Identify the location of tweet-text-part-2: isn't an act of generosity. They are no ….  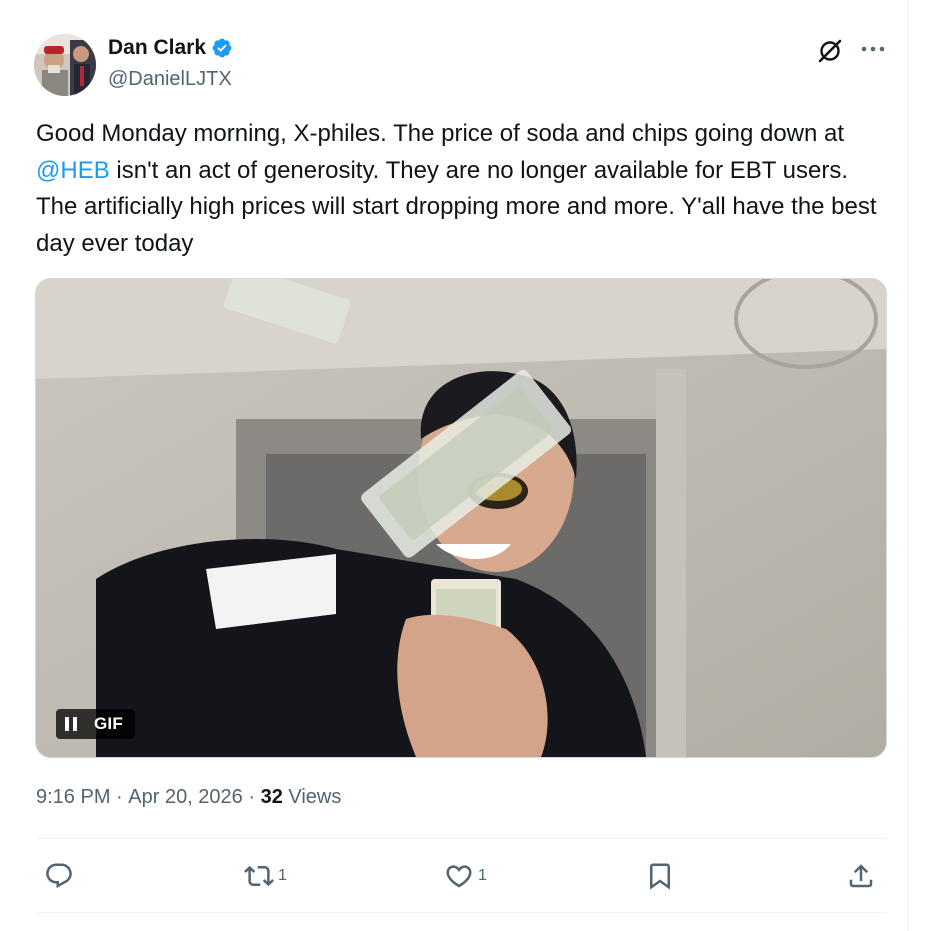
(456, 206).